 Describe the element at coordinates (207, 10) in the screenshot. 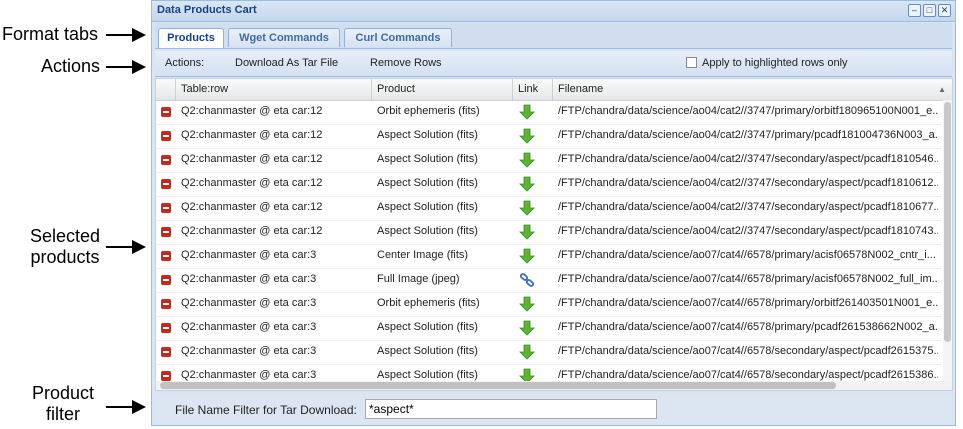

I see `window-title: Data Products Cart` at that location.